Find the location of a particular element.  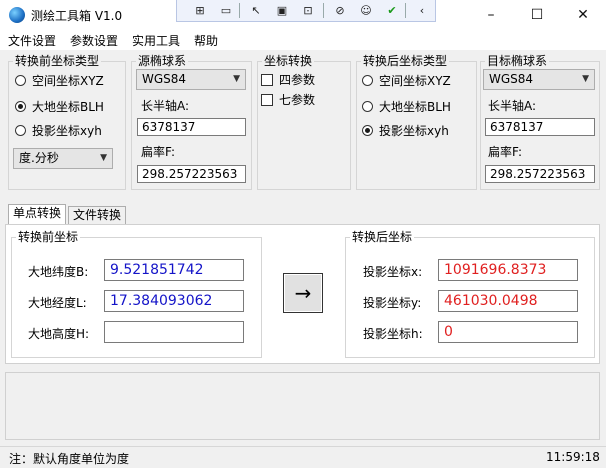

menu-help: 帮助 is located at coordinates (206, 40).